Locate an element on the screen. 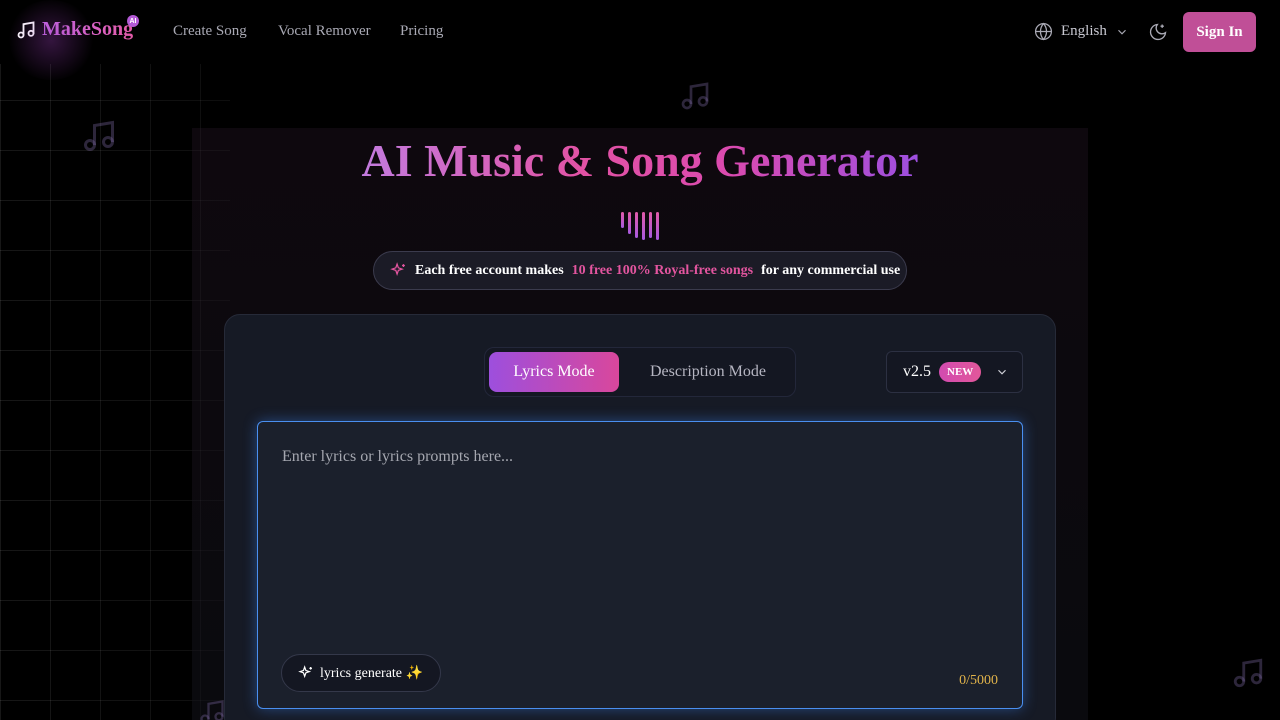  new-badge: NEW is located at coordinates (960, 372).